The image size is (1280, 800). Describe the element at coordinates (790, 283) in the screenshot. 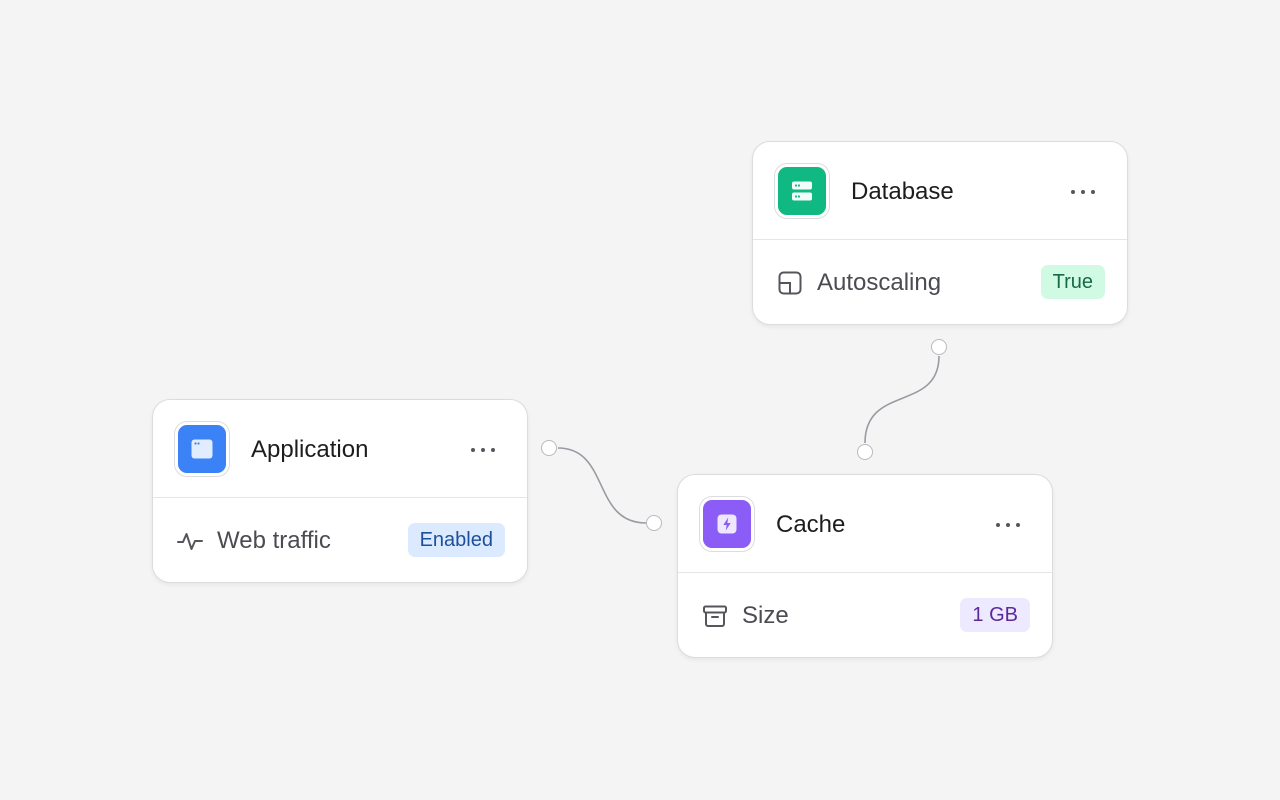

I see `scale-icon` at that location.